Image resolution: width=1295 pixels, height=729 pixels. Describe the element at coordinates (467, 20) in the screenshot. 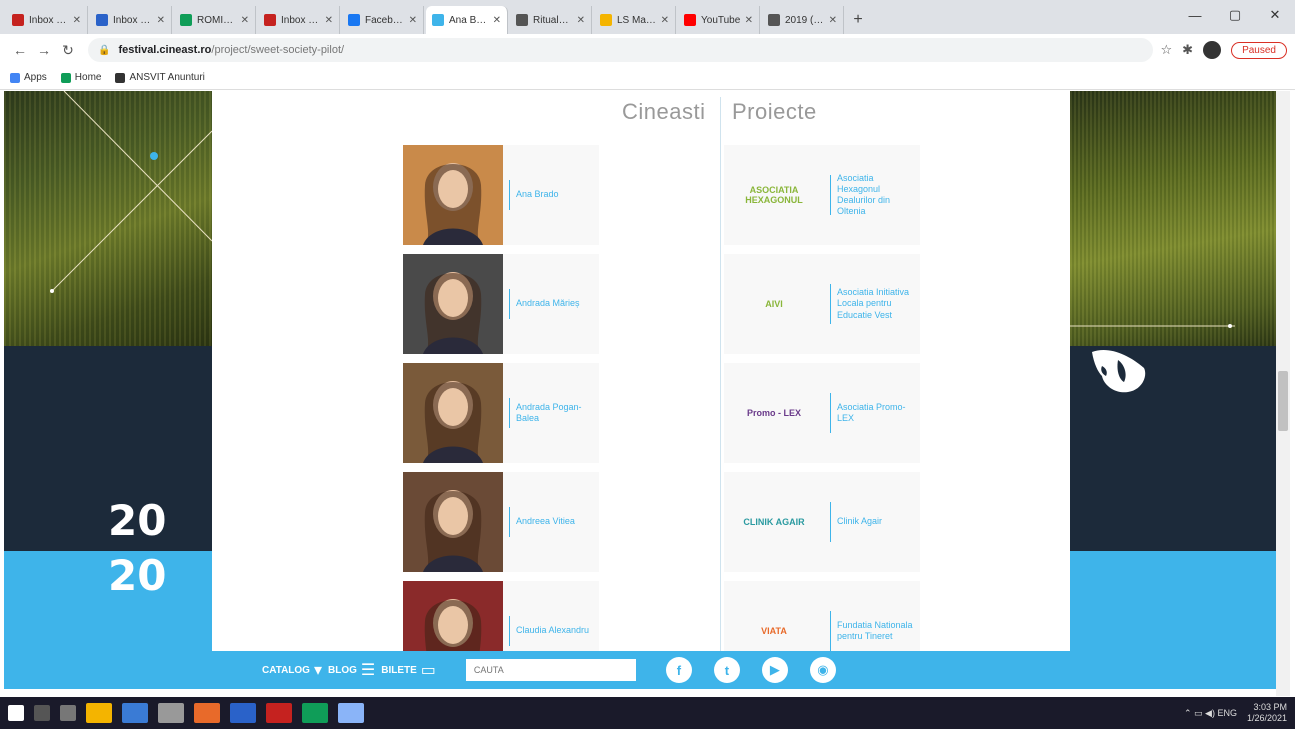

I see `browser-tab: Ana Brado ✕` at that location.